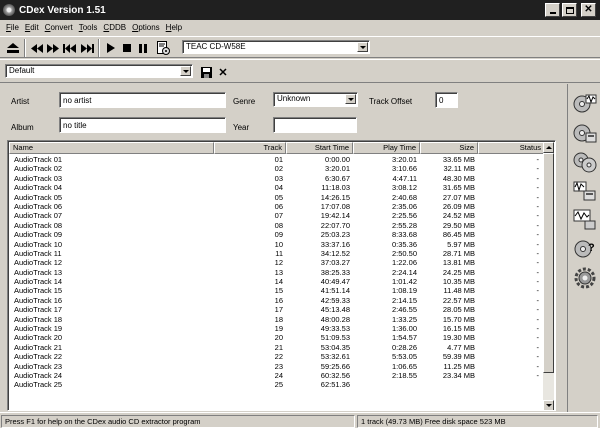 Image resolution: width=600 pixels, height=428 pixels. What do you see at coordinates (142, 100) in the screenshot?
I see `artist-field: no artist` at bounding box center [142, 100].